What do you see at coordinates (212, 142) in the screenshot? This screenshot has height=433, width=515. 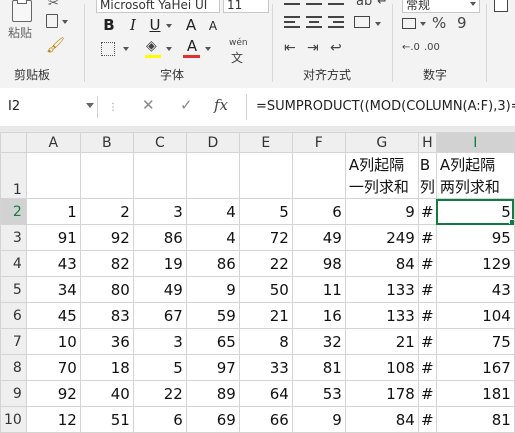 I see `column-header: D` at bounding box center [212, 142].